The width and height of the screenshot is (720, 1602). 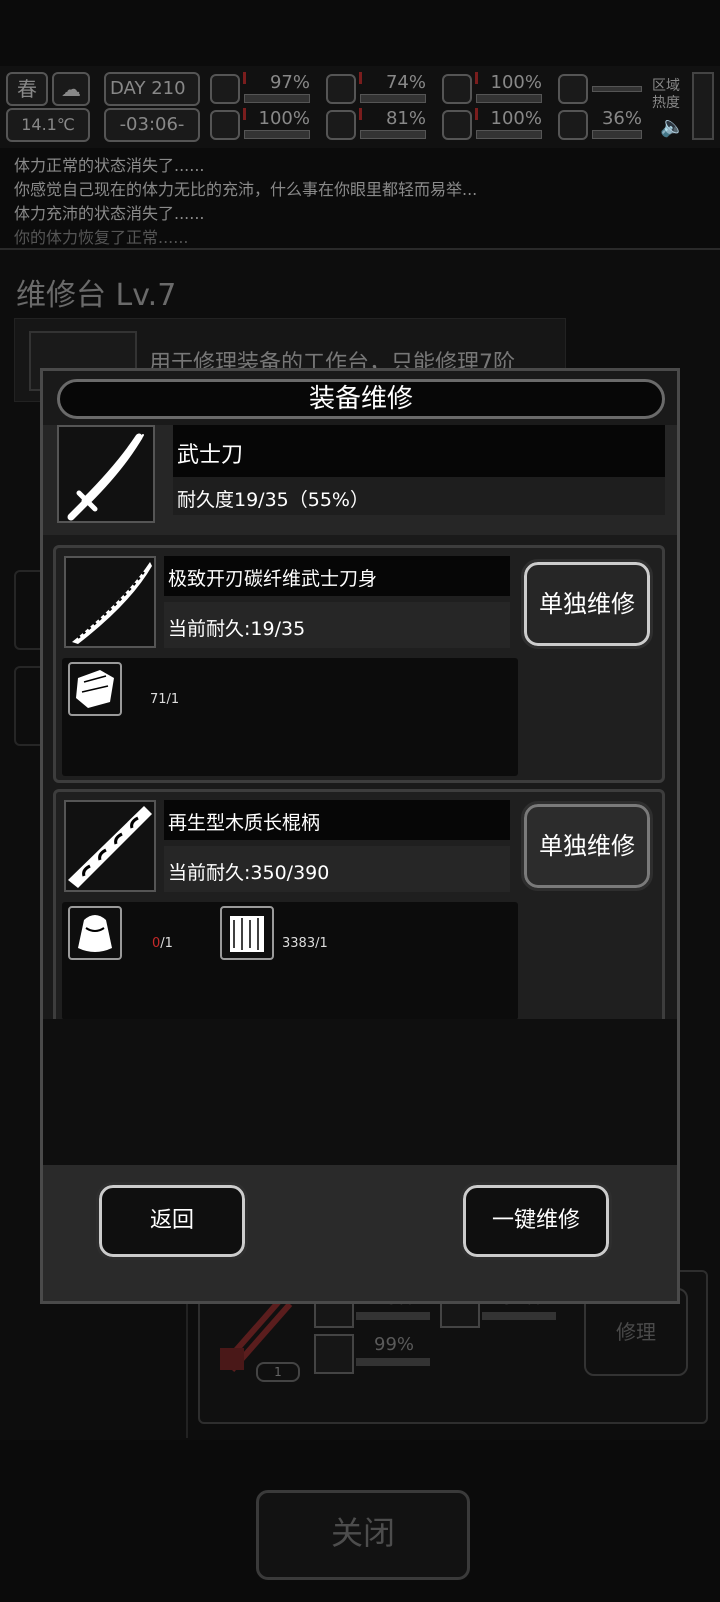 I want to click on katana-icon, so click(x=106, y=474).